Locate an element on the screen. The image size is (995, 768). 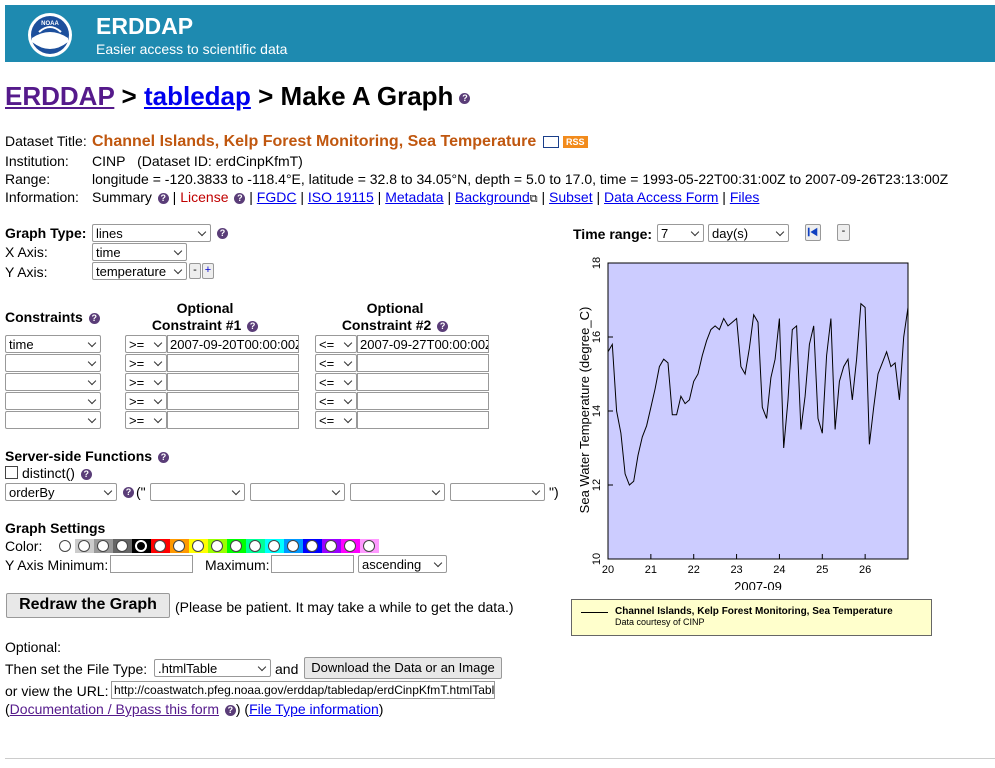
x-axis-select: time is located at coordinates (139, 252).